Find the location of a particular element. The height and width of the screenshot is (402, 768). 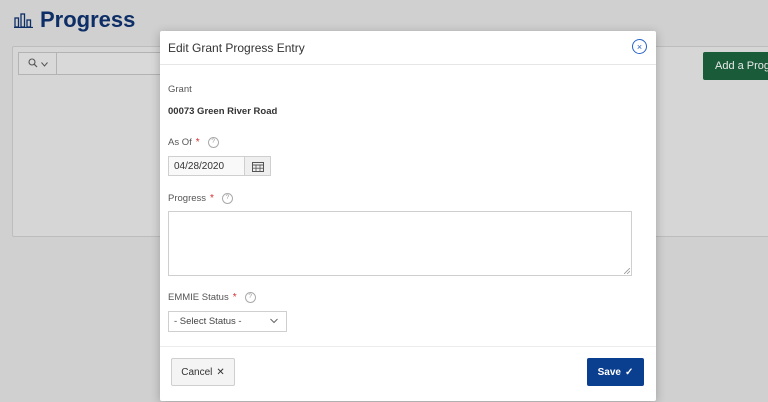

cancel-button: Cancel ✕ is located at coordinates (203, 372).